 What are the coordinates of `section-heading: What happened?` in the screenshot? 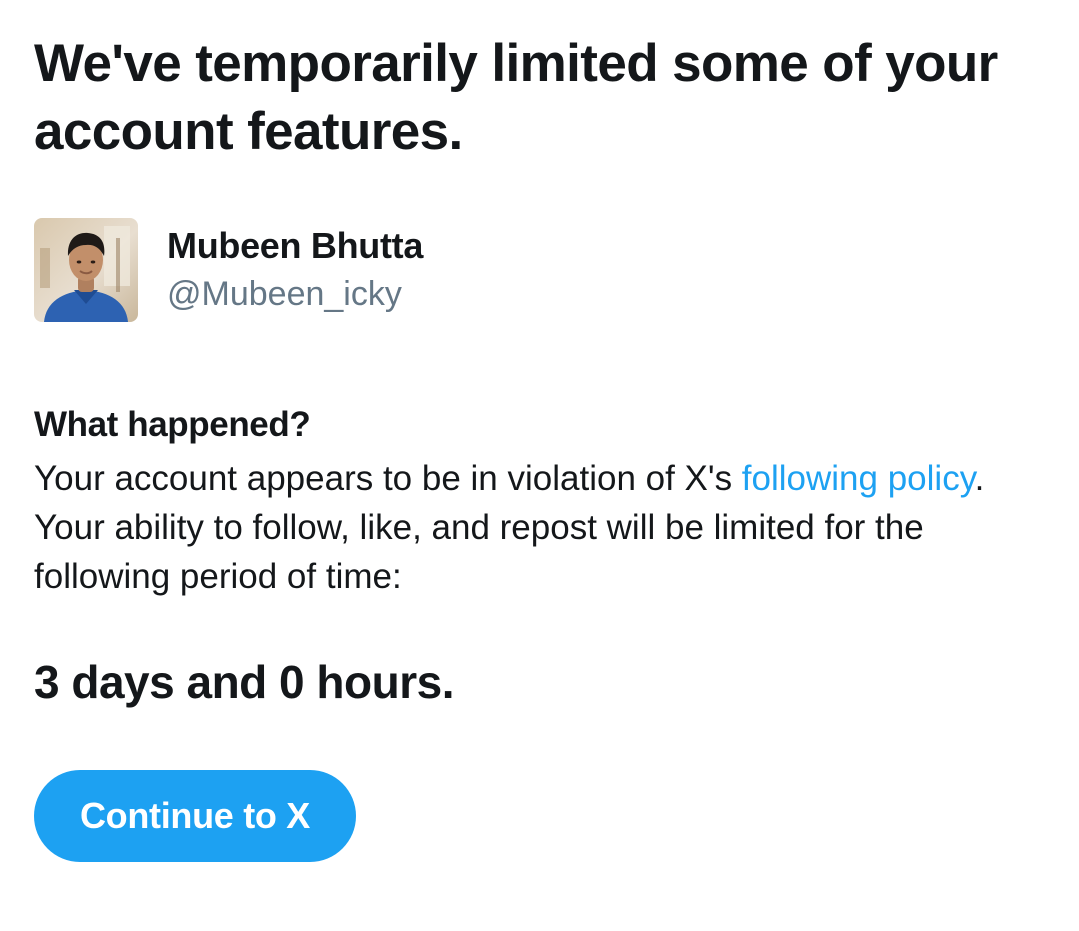 It's located at (172, 424).